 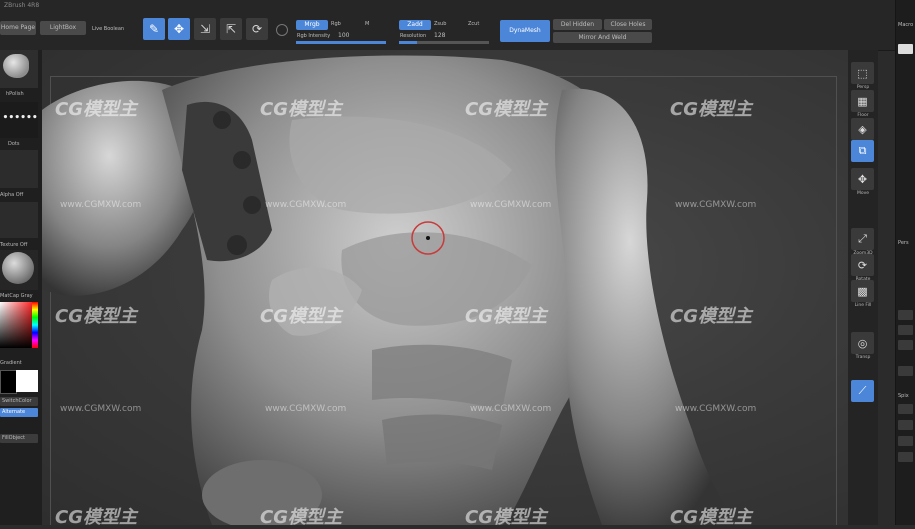 I want to click on zsub-button: Zsub, so click(x=440, y=24).